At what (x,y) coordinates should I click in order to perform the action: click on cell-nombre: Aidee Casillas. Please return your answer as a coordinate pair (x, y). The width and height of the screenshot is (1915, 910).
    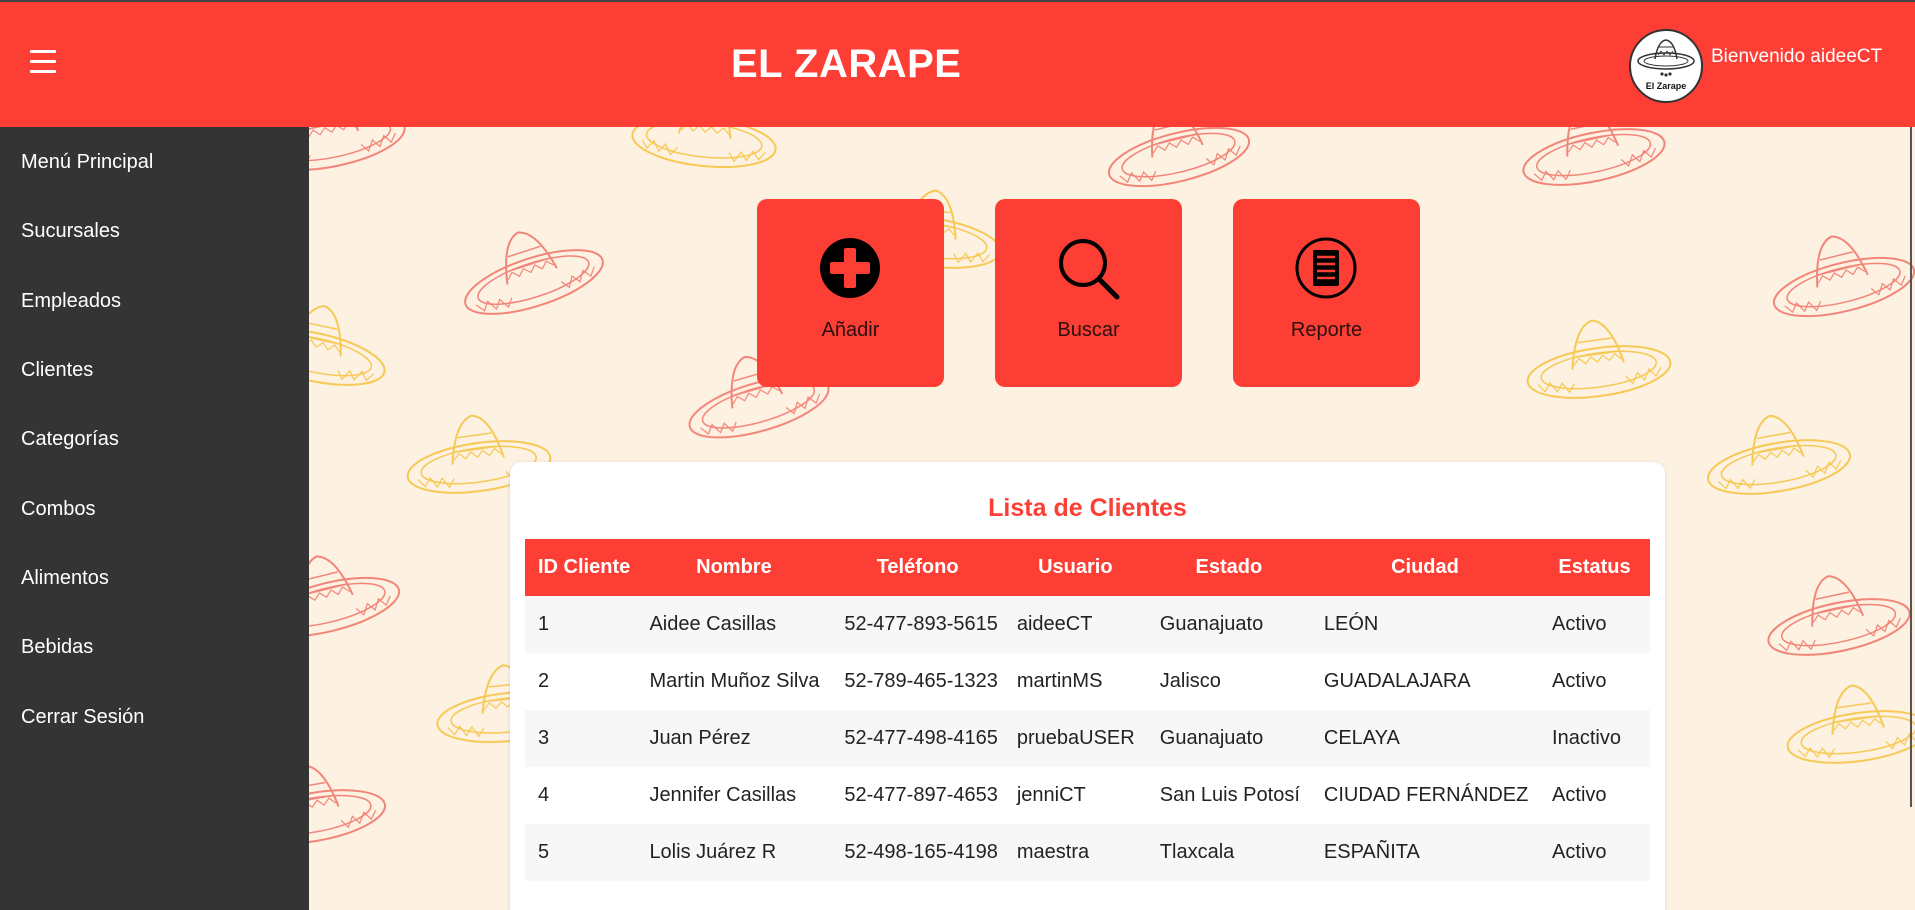
    Looking at the image, I should click on (713, 624).